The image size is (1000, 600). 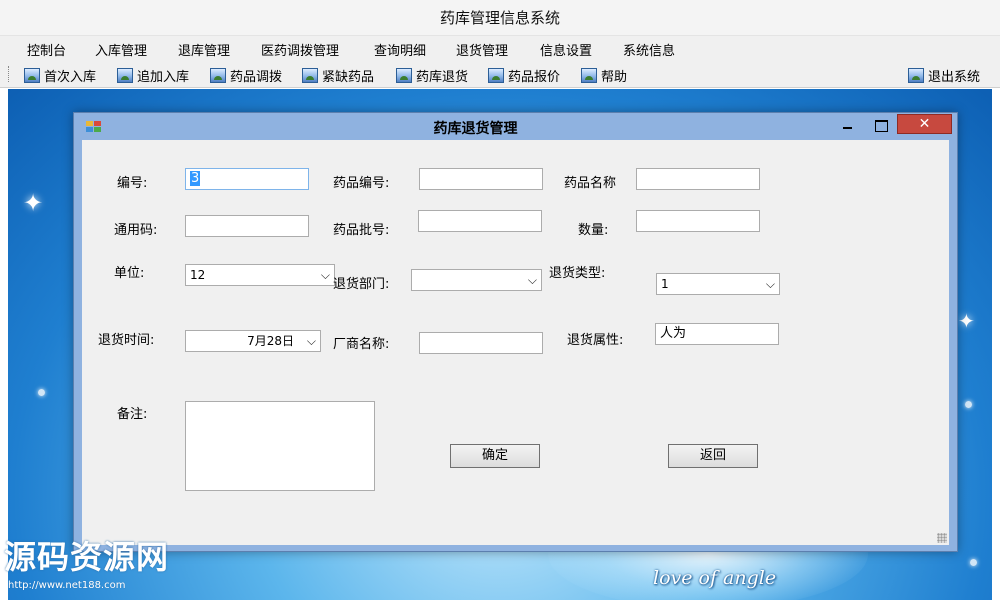 I want to click on watermark-url: http://www.net188.com, so click(x=67, y=585).